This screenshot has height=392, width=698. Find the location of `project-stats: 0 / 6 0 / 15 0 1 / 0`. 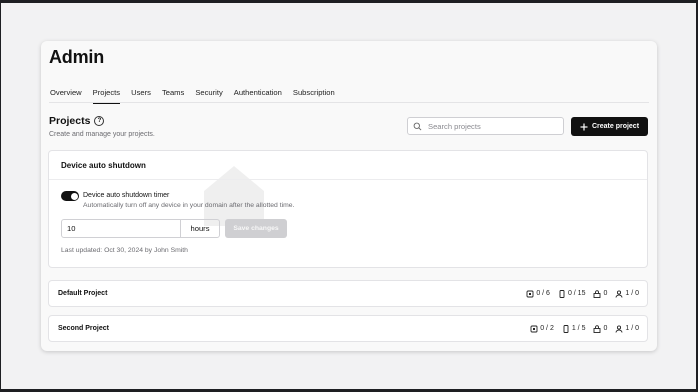

project-stats: 0 / 6 0 / 15 0 1 / 0 is located at coordinates (582, 293).